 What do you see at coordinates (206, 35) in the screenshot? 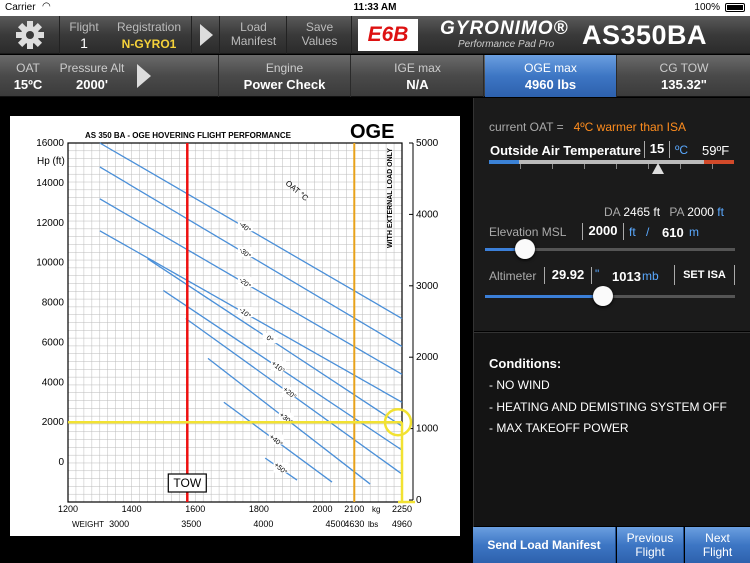
I see `flight-next-button` at bounding box center [206, 35].